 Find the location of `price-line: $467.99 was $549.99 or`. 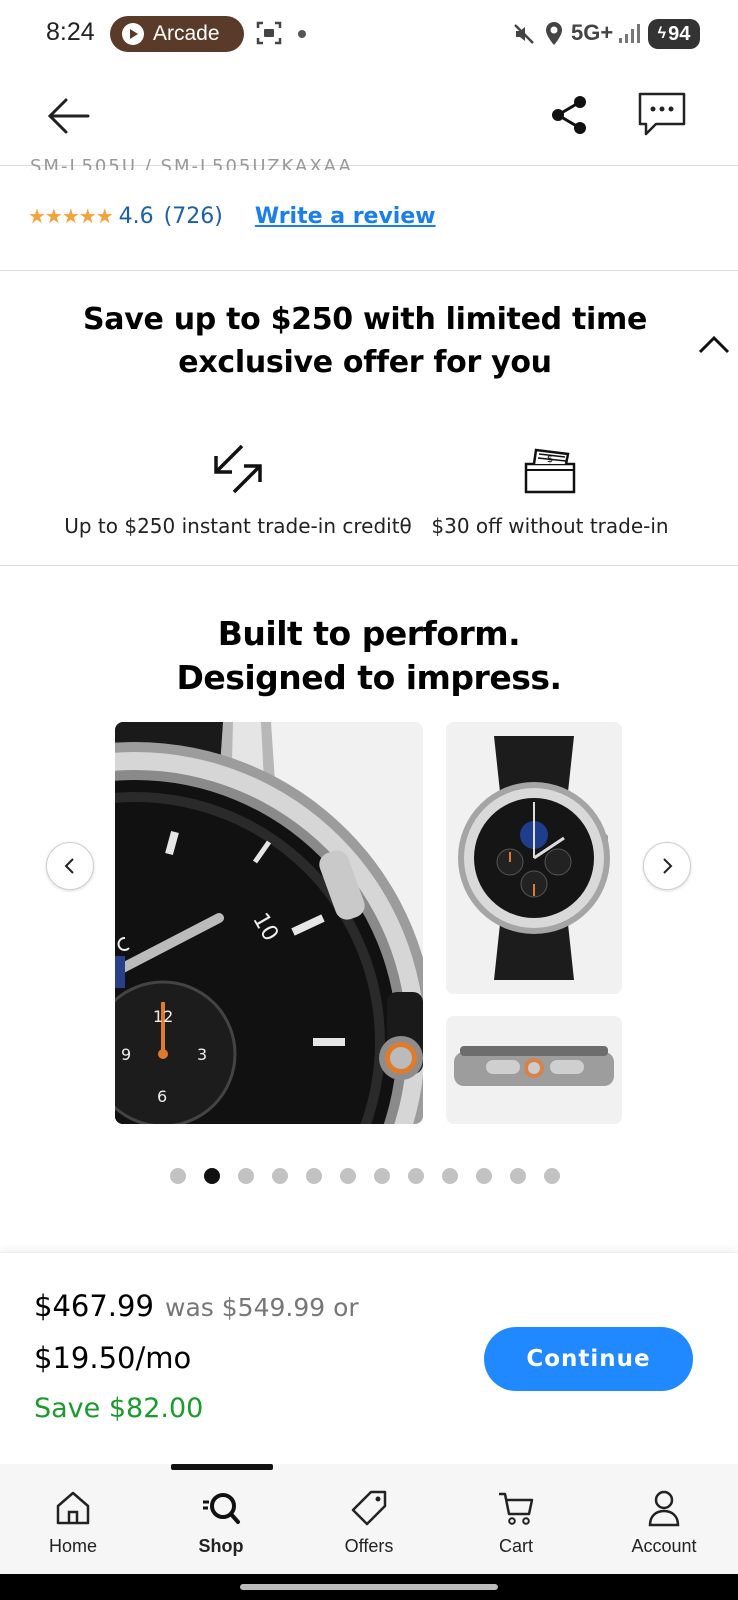

price-line: $467.99 was $549.99 or is located at coordinates (196, 1306).